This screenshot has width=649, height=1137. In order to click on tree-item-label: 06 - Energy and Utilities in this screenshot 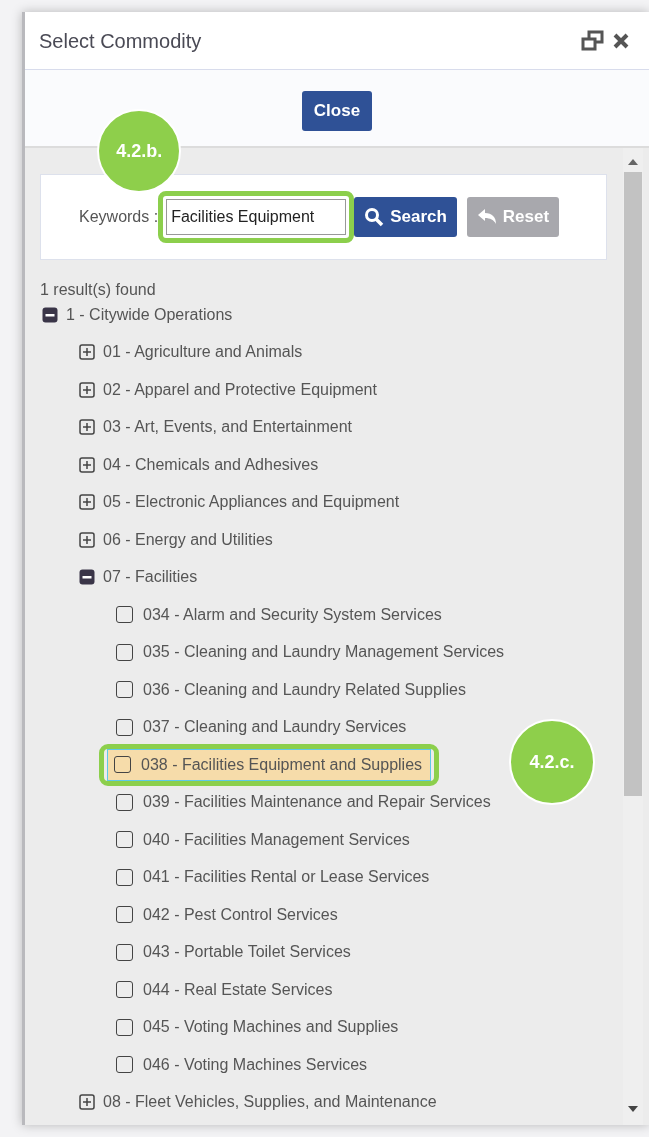, I will do `click(188, 539)`.